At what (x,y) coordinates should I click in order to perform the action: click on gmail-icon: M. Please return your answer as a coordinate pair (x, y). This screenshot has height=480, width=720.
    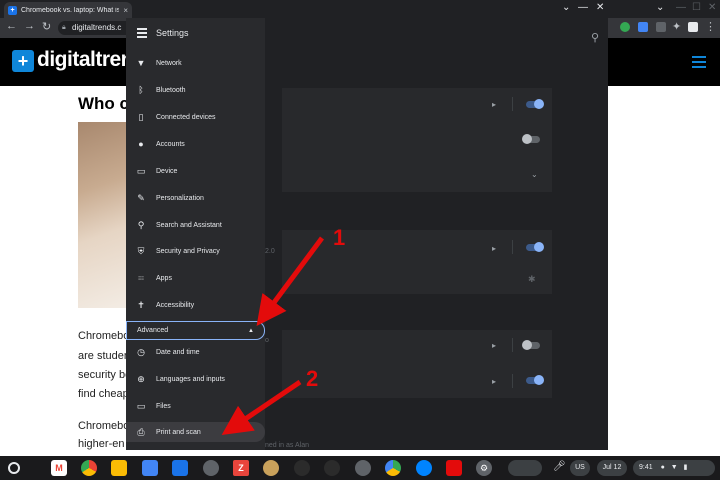
    Looking at the image, I should click on (59, 468).